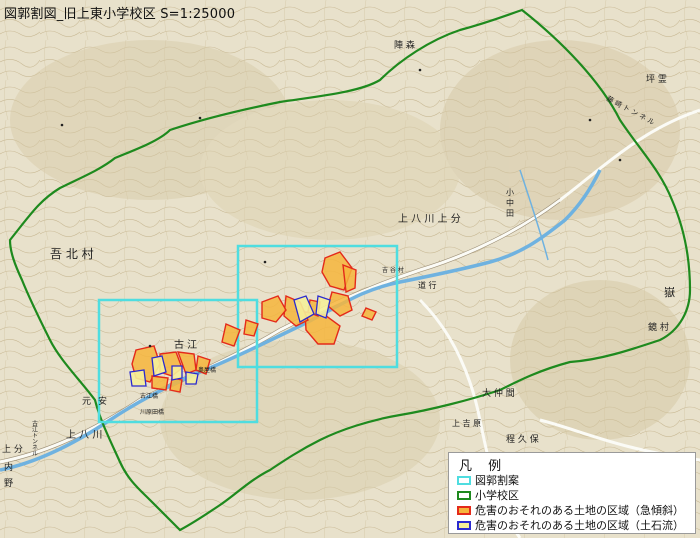 The width and height of the screenshot is (700, 538). What do you see at coordinates (464, 480) in the screenshot?
I see `cyan-outline-swatch-icon` at bounding box center [464, 480].